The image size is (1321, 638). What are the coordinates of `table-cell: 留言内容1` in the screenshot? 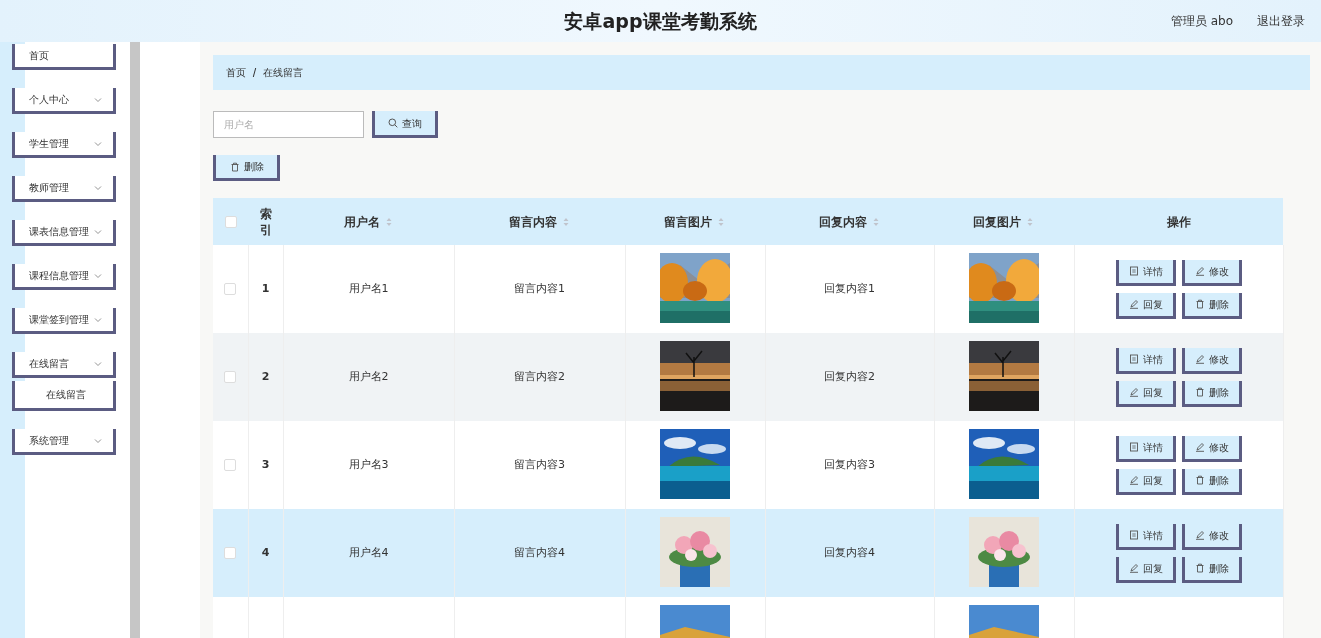 It's located at (539, 288).